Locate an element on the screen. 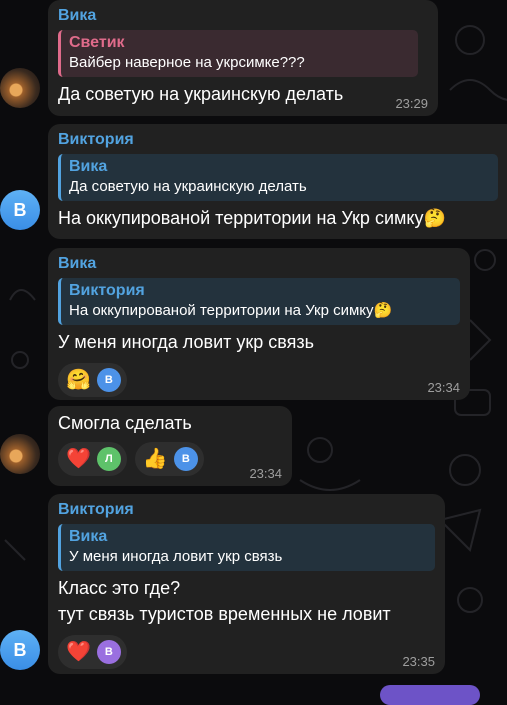 The image size is (507, 705). thumbs-up-emoji-icon: 👍 is located at coordinates (155, 459).